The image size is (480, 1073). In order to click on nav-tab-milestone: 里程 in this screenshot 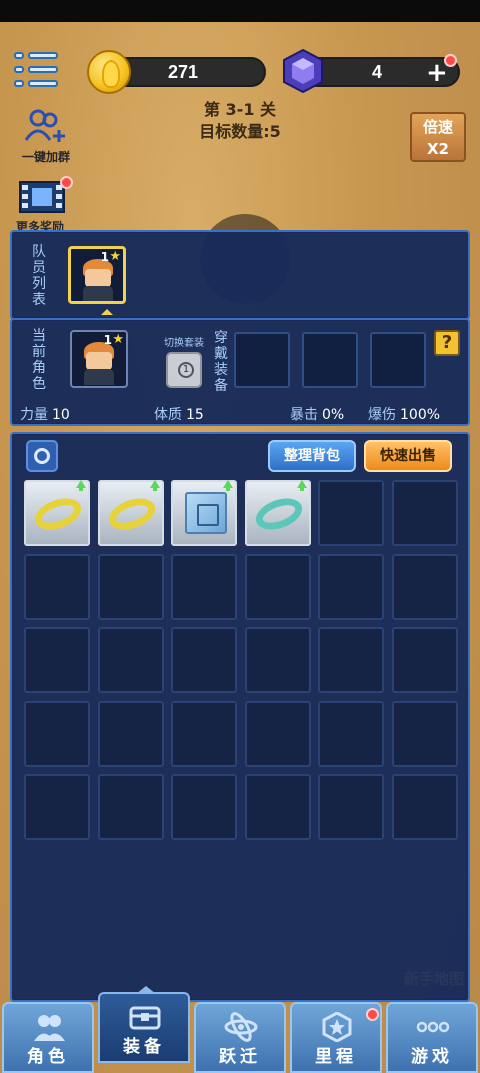, I will do `click(336, 1037)`.